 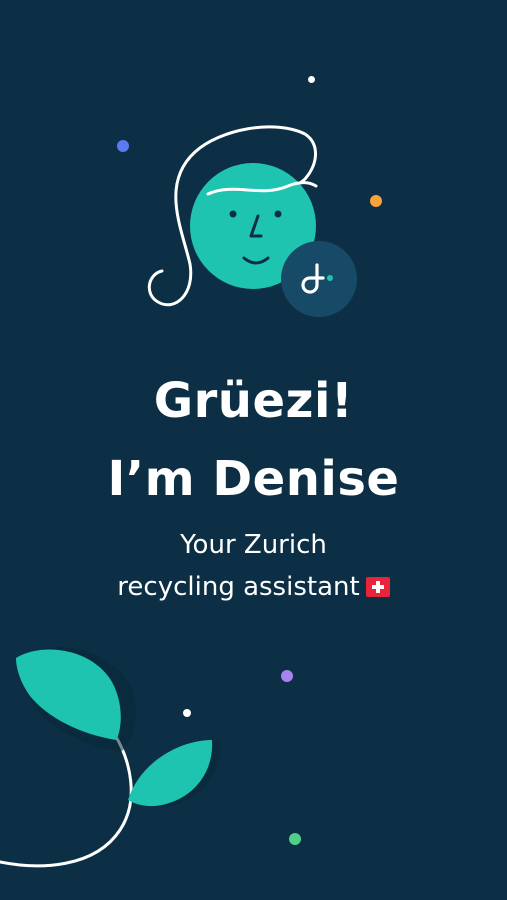 What do you see at coordinates (170, 773) in the screenshot?
I see `leaf-small` at bounding box center [170, 773].